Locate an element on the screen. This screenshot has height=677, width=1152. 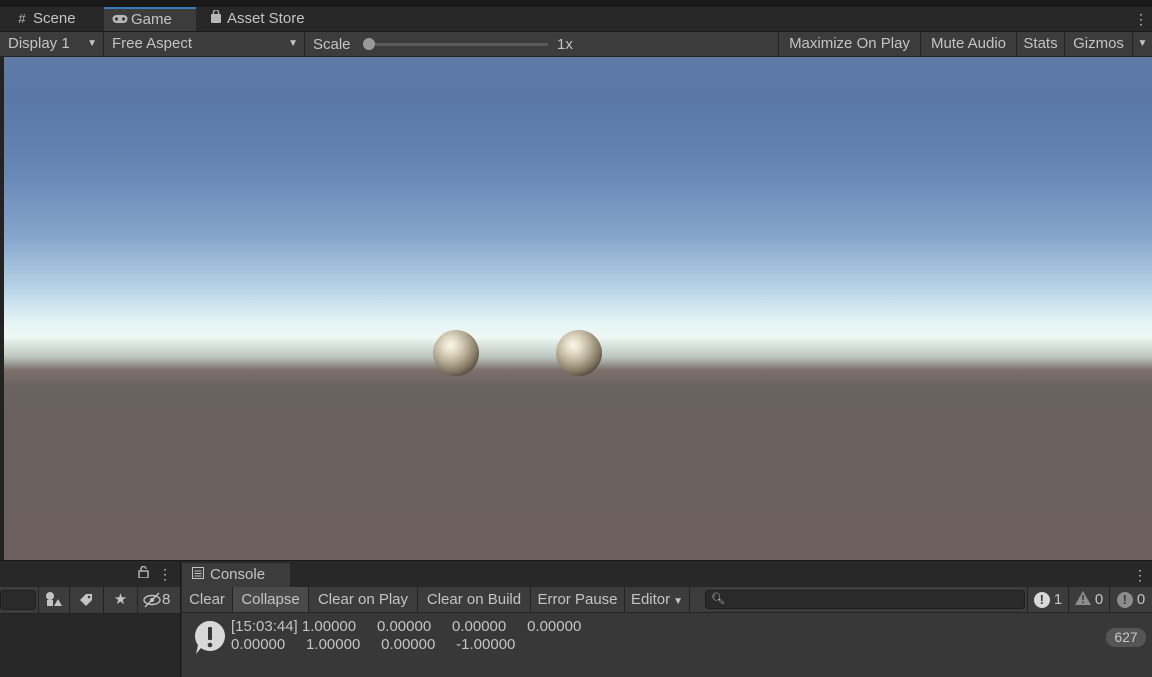
gizmos-dropdown-icon: ▼ is located at coordinates (1142, 44).